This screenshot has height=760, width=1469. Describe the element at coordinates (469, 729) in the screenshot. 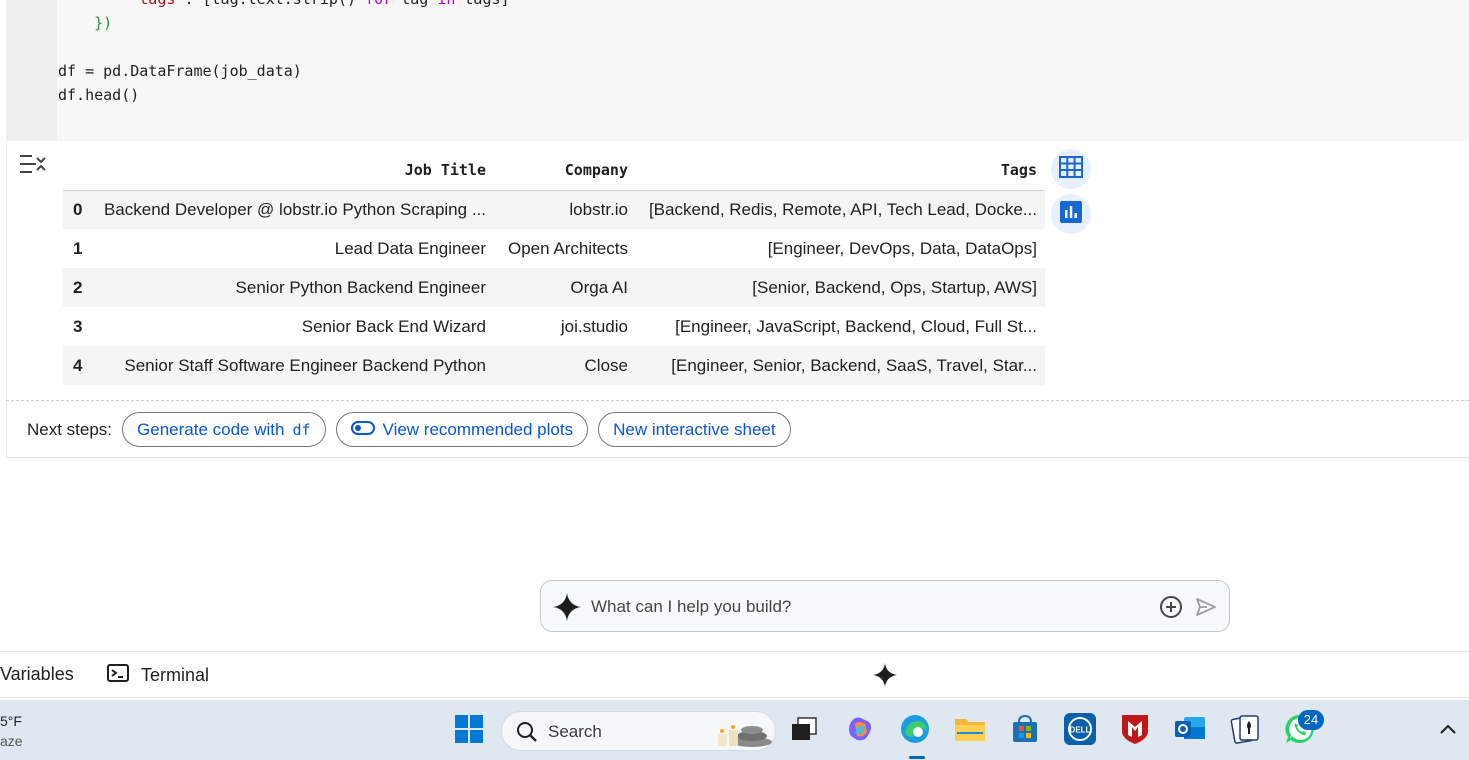

I see `windows-start-icon` at that location.